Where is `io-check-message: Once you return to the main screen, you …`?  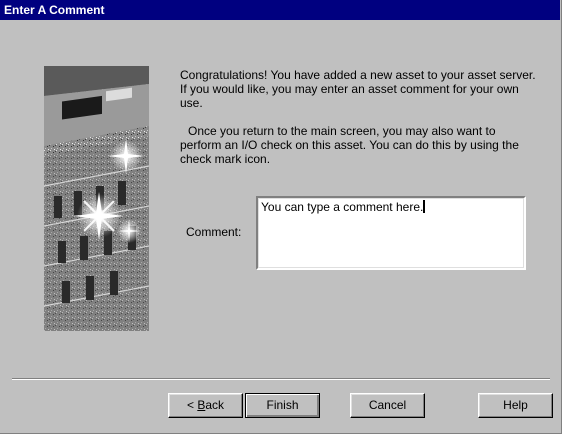
io-check-message: Once you return to the main screen, you … is located at coordinates (349, 145).